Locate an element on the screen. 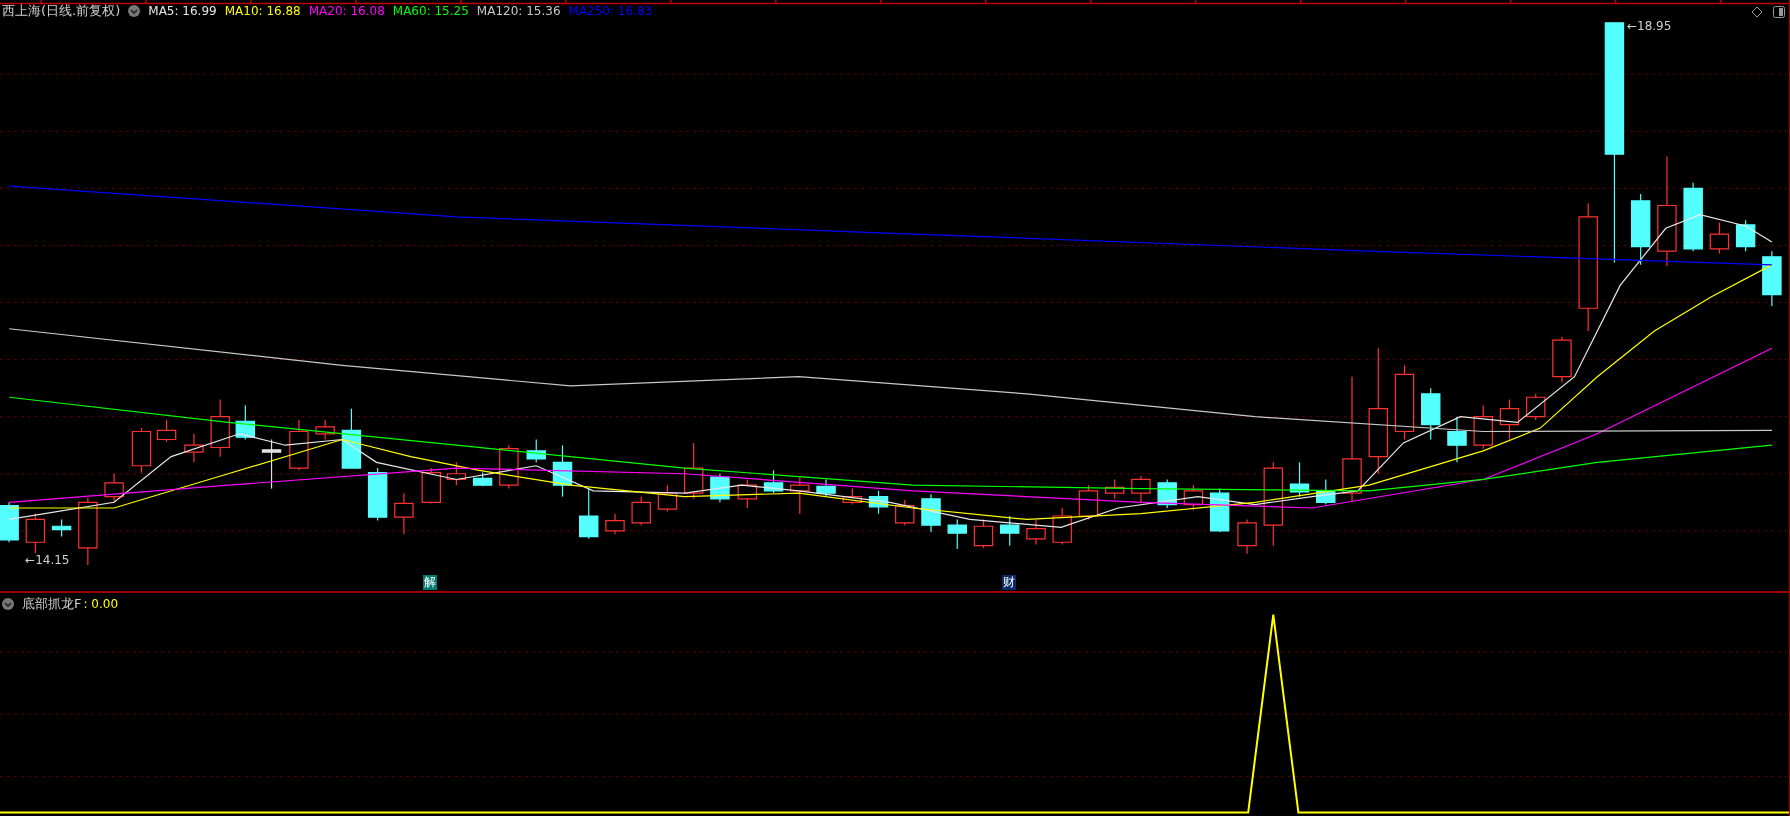 The image size is (1790, 816). indicator-name: 底部抓龙F is located at coordinates (52, 604).